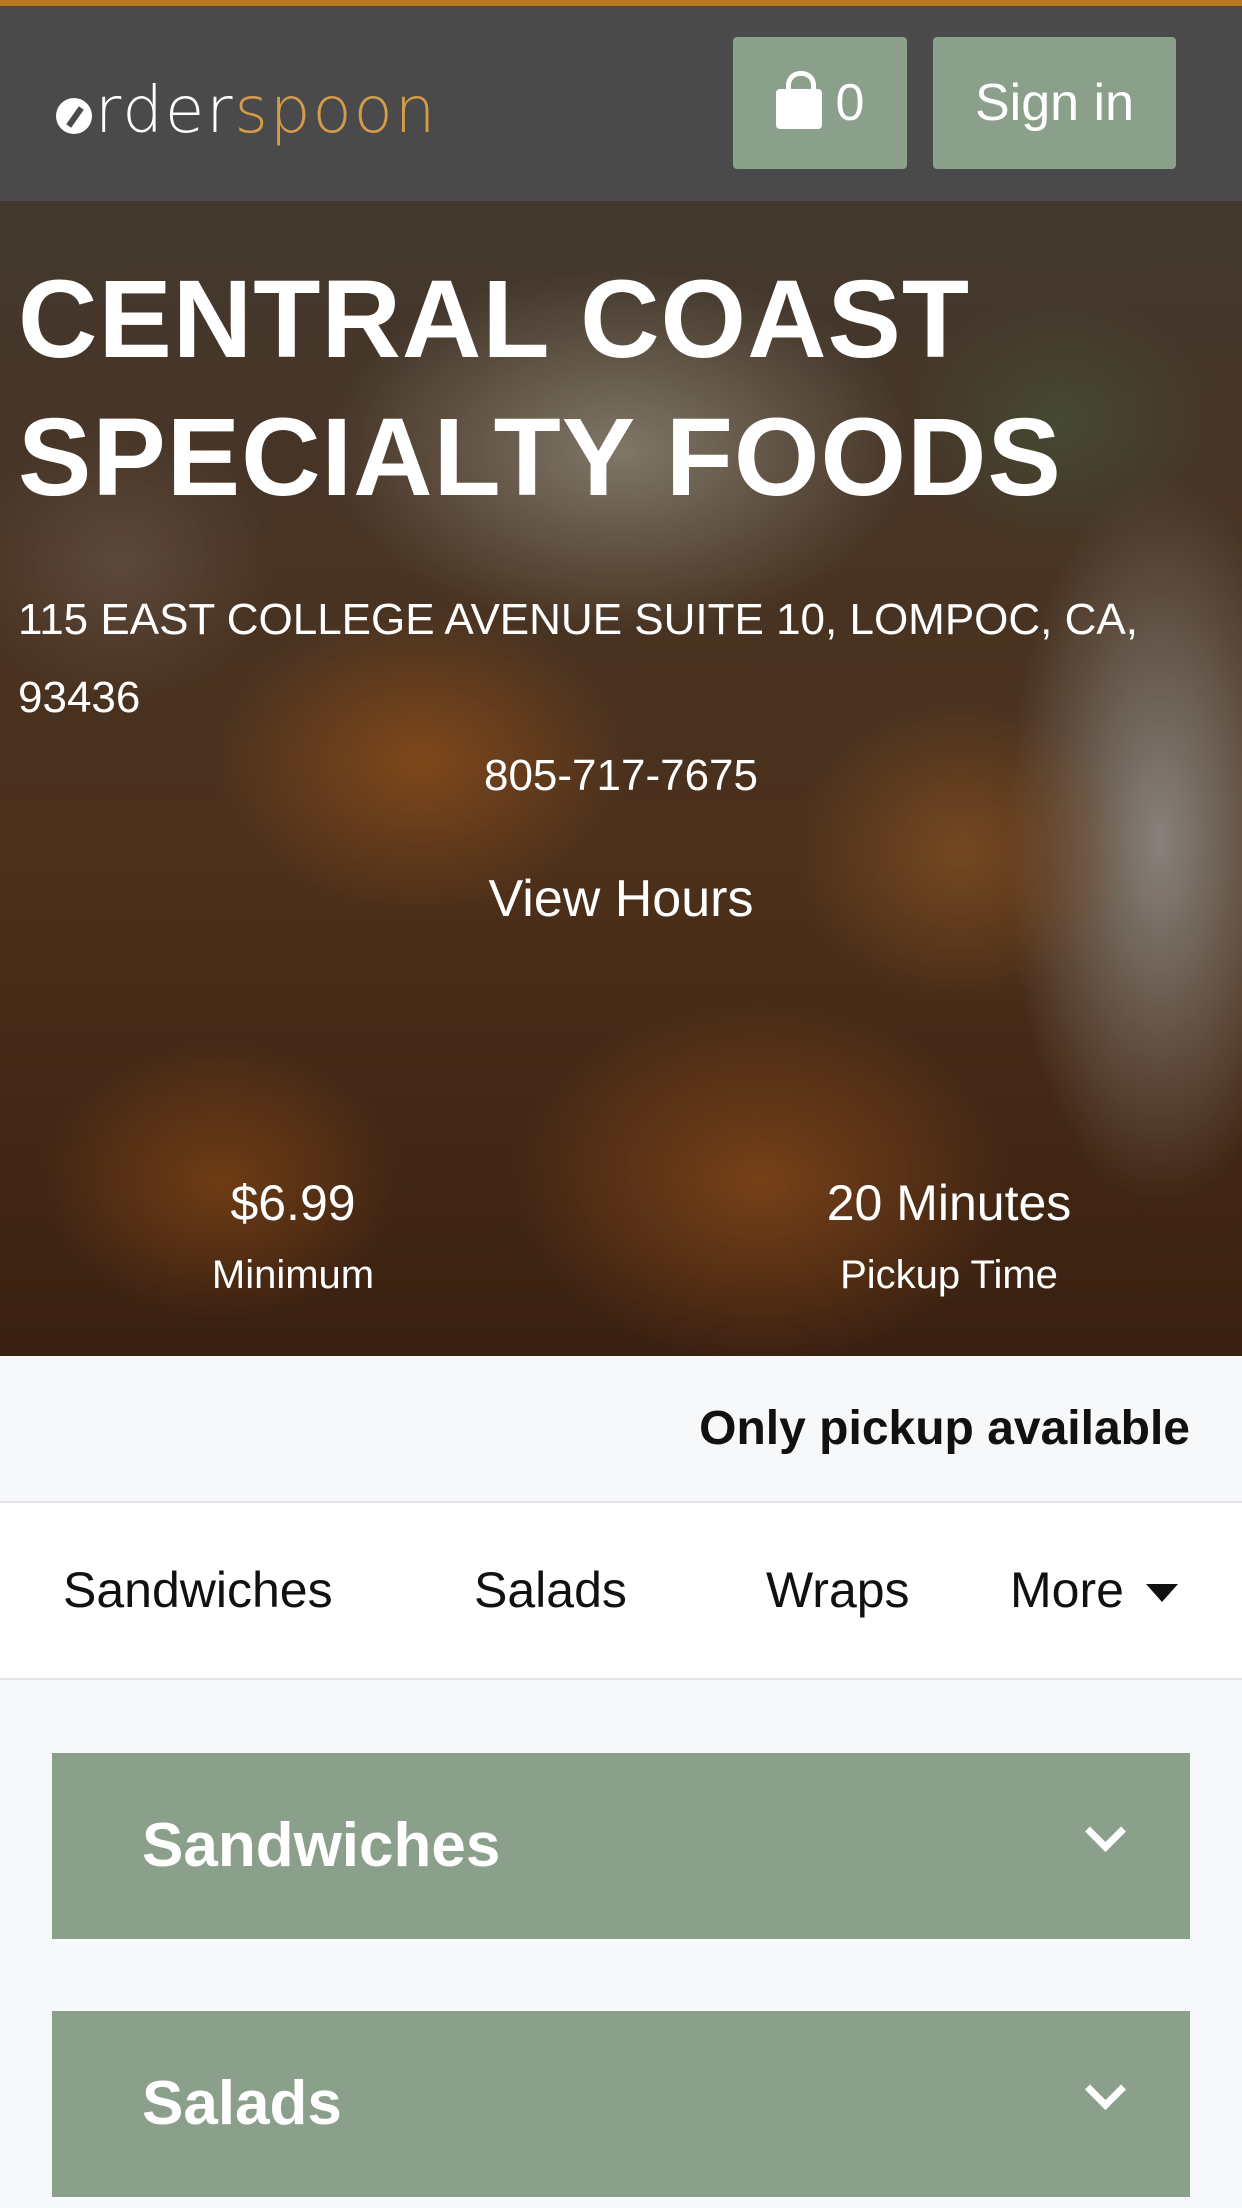  Describe the element at coordinates (540, 388) in the screenshot. I see `store-name: CENTRAL COAST SPECIALTY FOODS` at that location.